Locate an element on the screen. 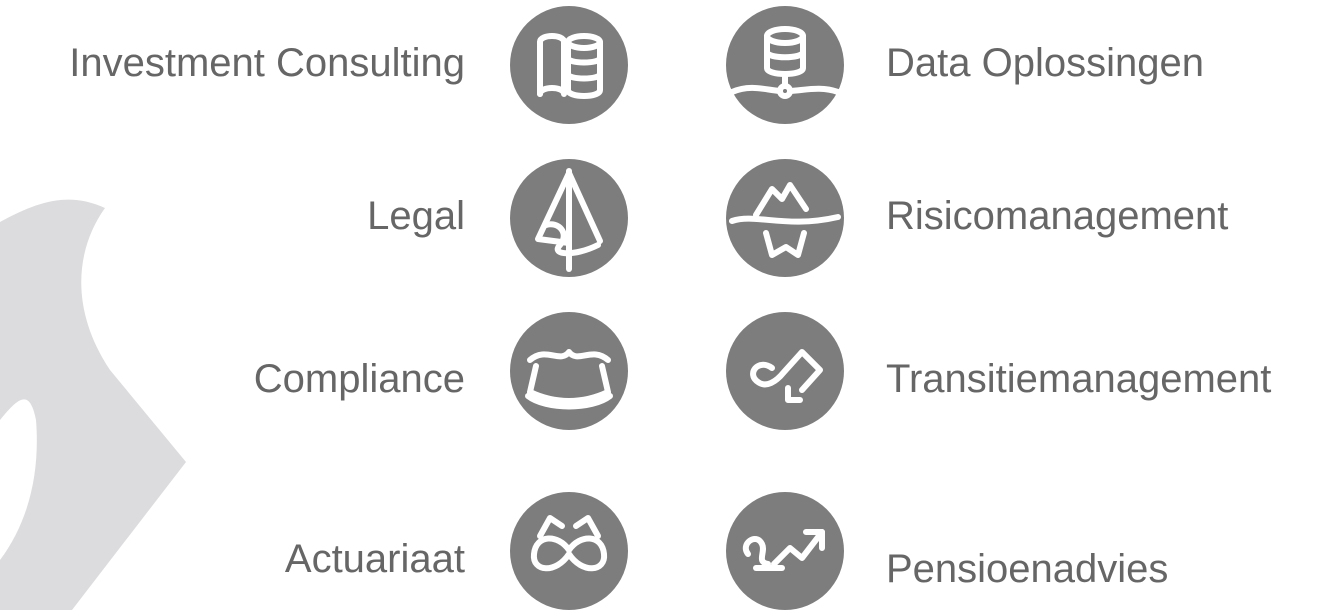 This screenshot has width=1341, height=610. growth-arrow-icon is located at coordinates (785, 551).